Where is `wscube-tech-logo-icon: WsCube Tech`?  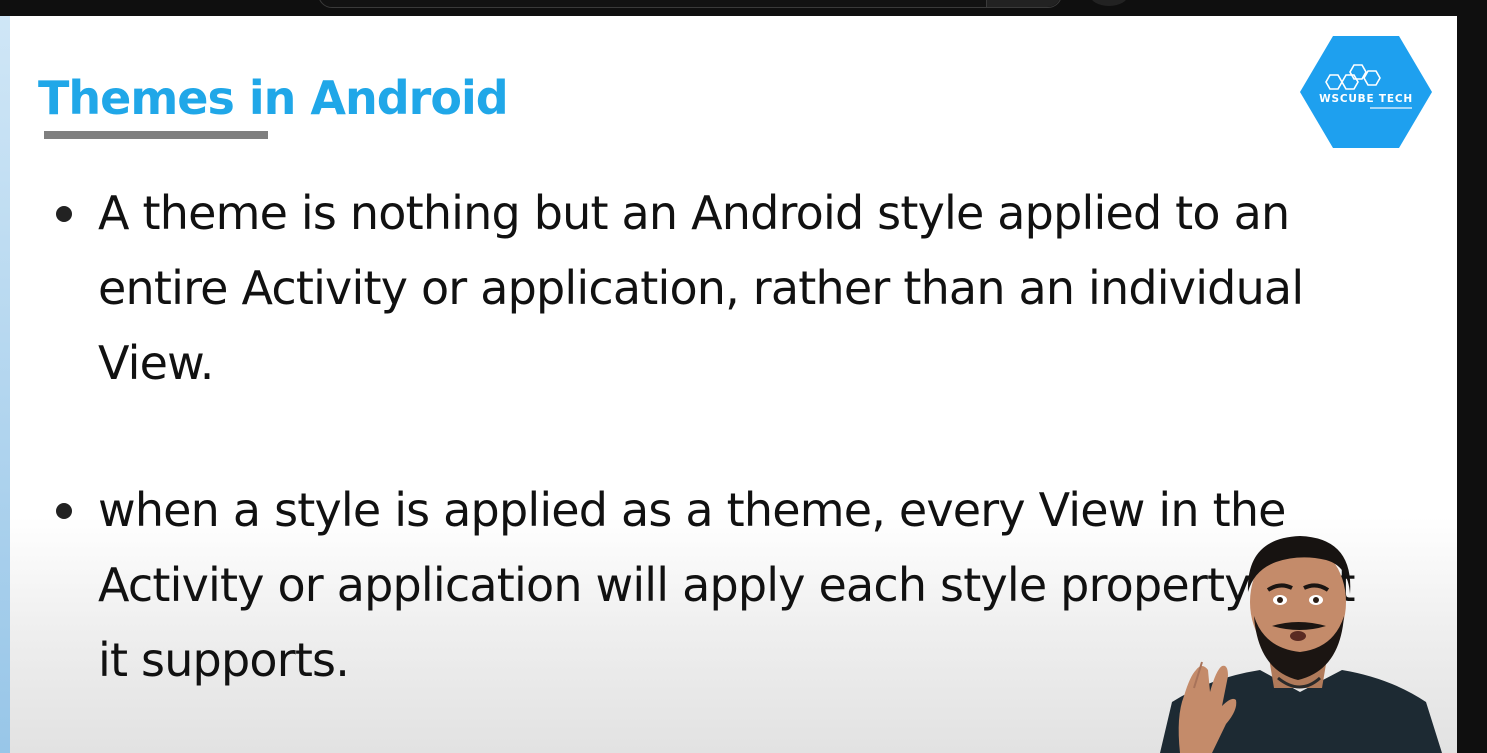 wscube-tech-logo-icon: WsCube Tech is located at coordinates (1366, 92).